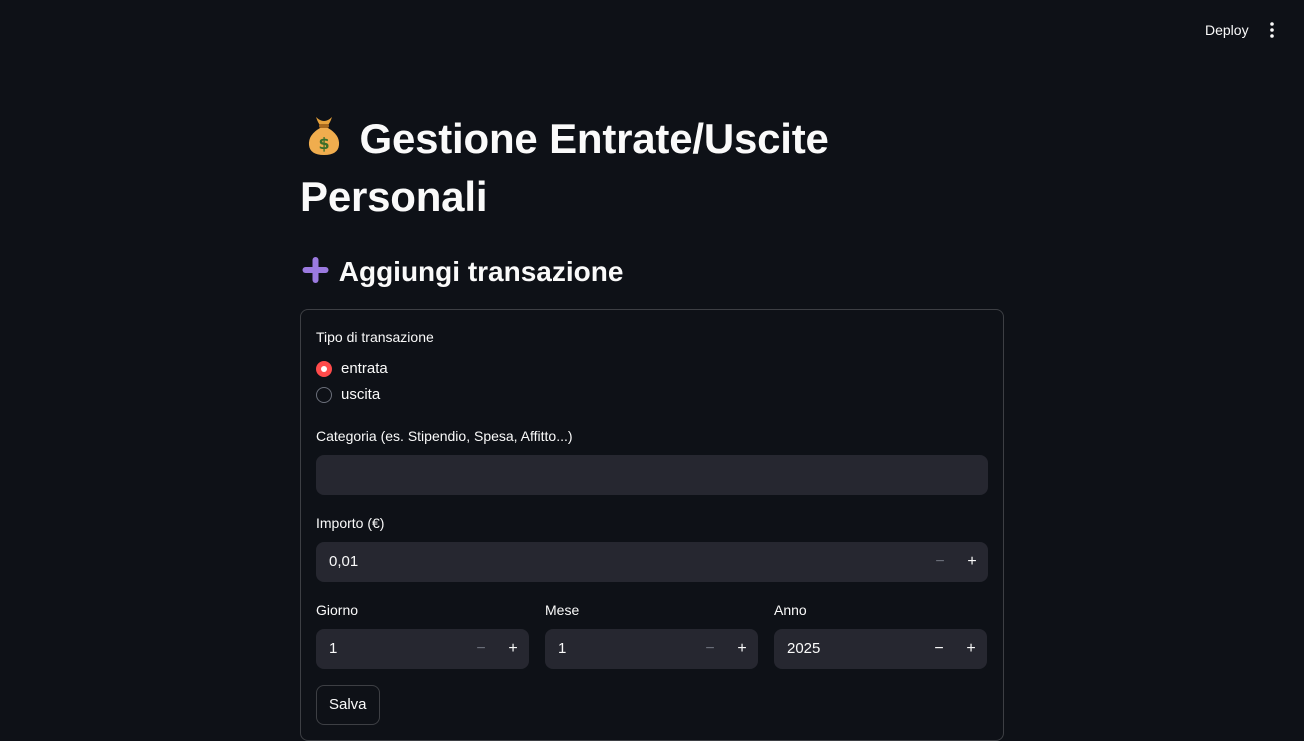 This screenshot has width=1304, height=741. I want to click on money-bag-icon: $, so click(324, 141).